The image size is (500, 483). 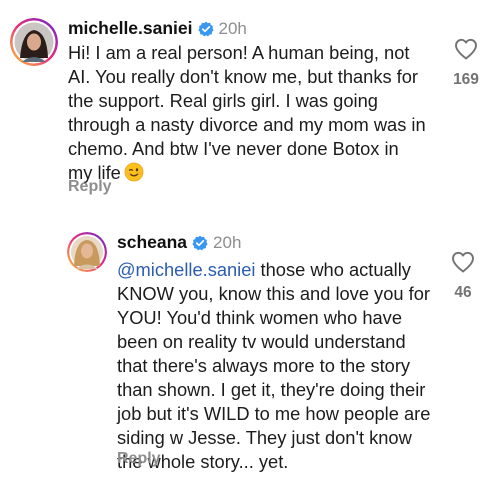 What do you see at coordinates (152, 242) in the screenshot?
I see `username: scheana` at bounding box center [152, 242].